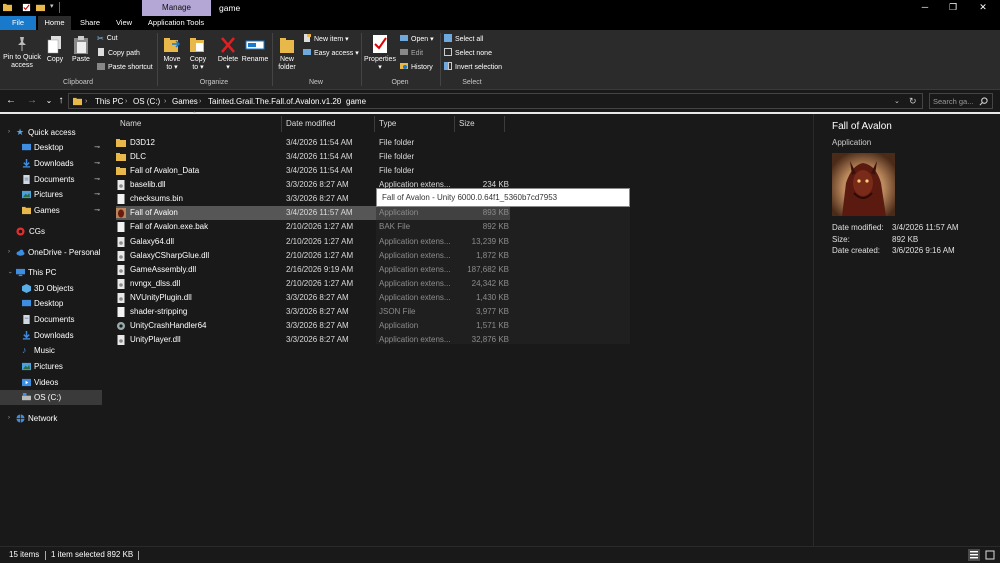 The width and height of the screenshot is (1000, 563). I want to click on properties-label: Properties, so click(380, 59).